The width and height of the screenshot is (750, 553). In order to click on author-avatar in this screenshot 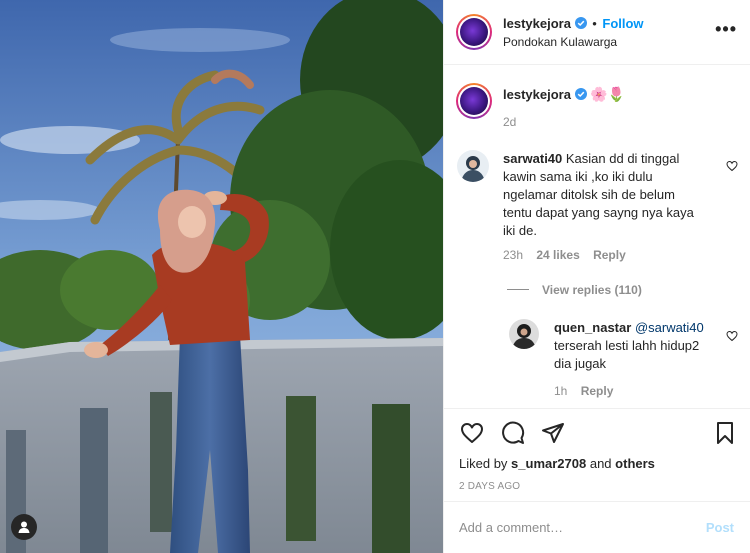, I will do `click(474, 32)`.